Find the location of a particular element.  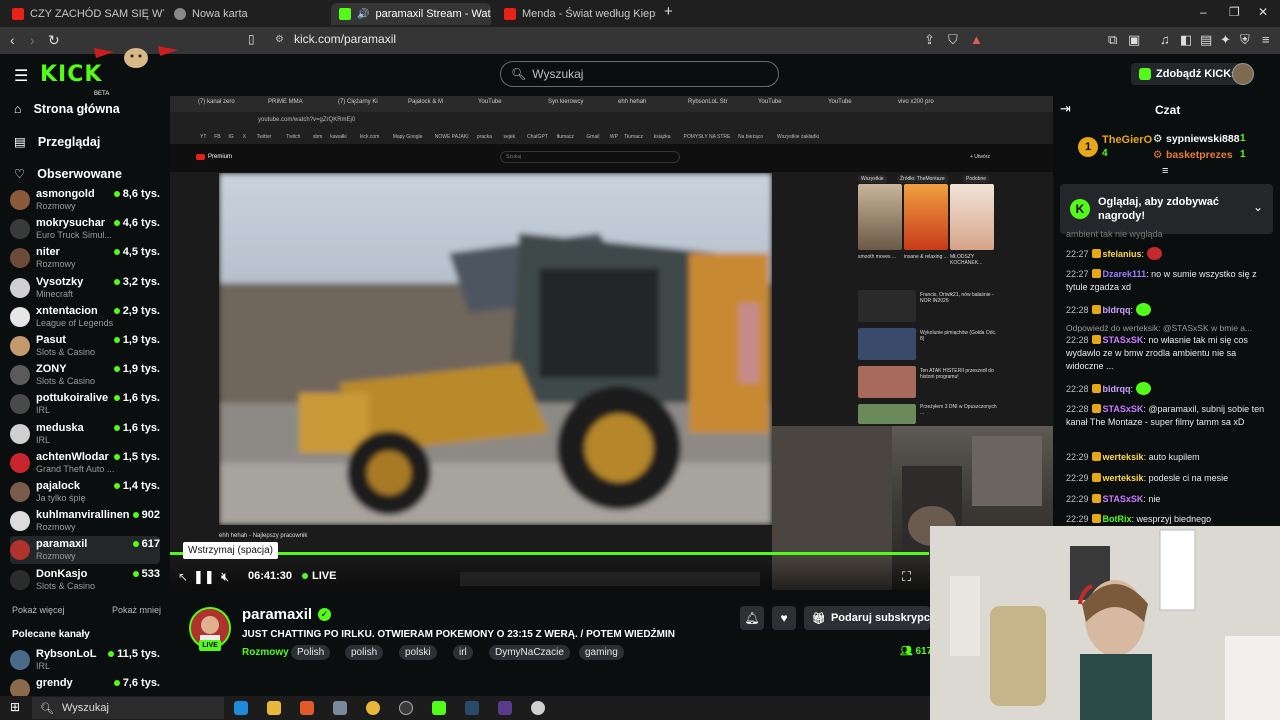

sidebar-channel-zony: ZONY Slots & Casino 1,9 tys. is located at coordinates (85, 375).